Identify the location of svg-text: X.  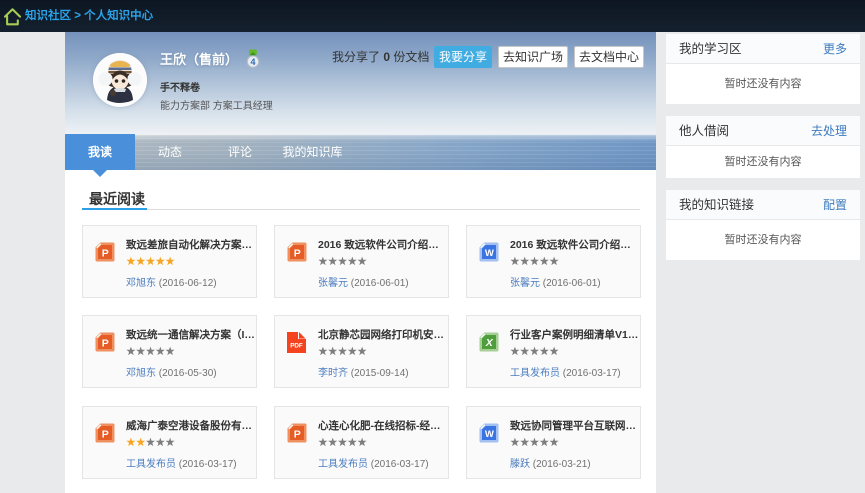
(489, 343).